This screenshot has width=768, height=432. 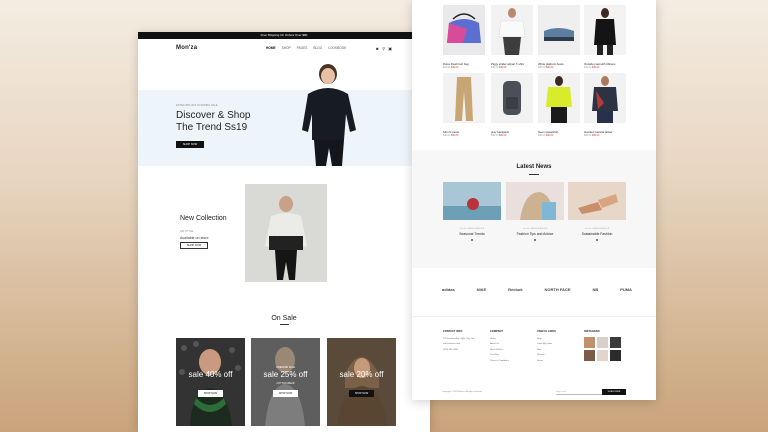 I want to click on main-menu: HOME SHOP PAGES BLOG LOOKBOOK, so click(x=306, y=48).